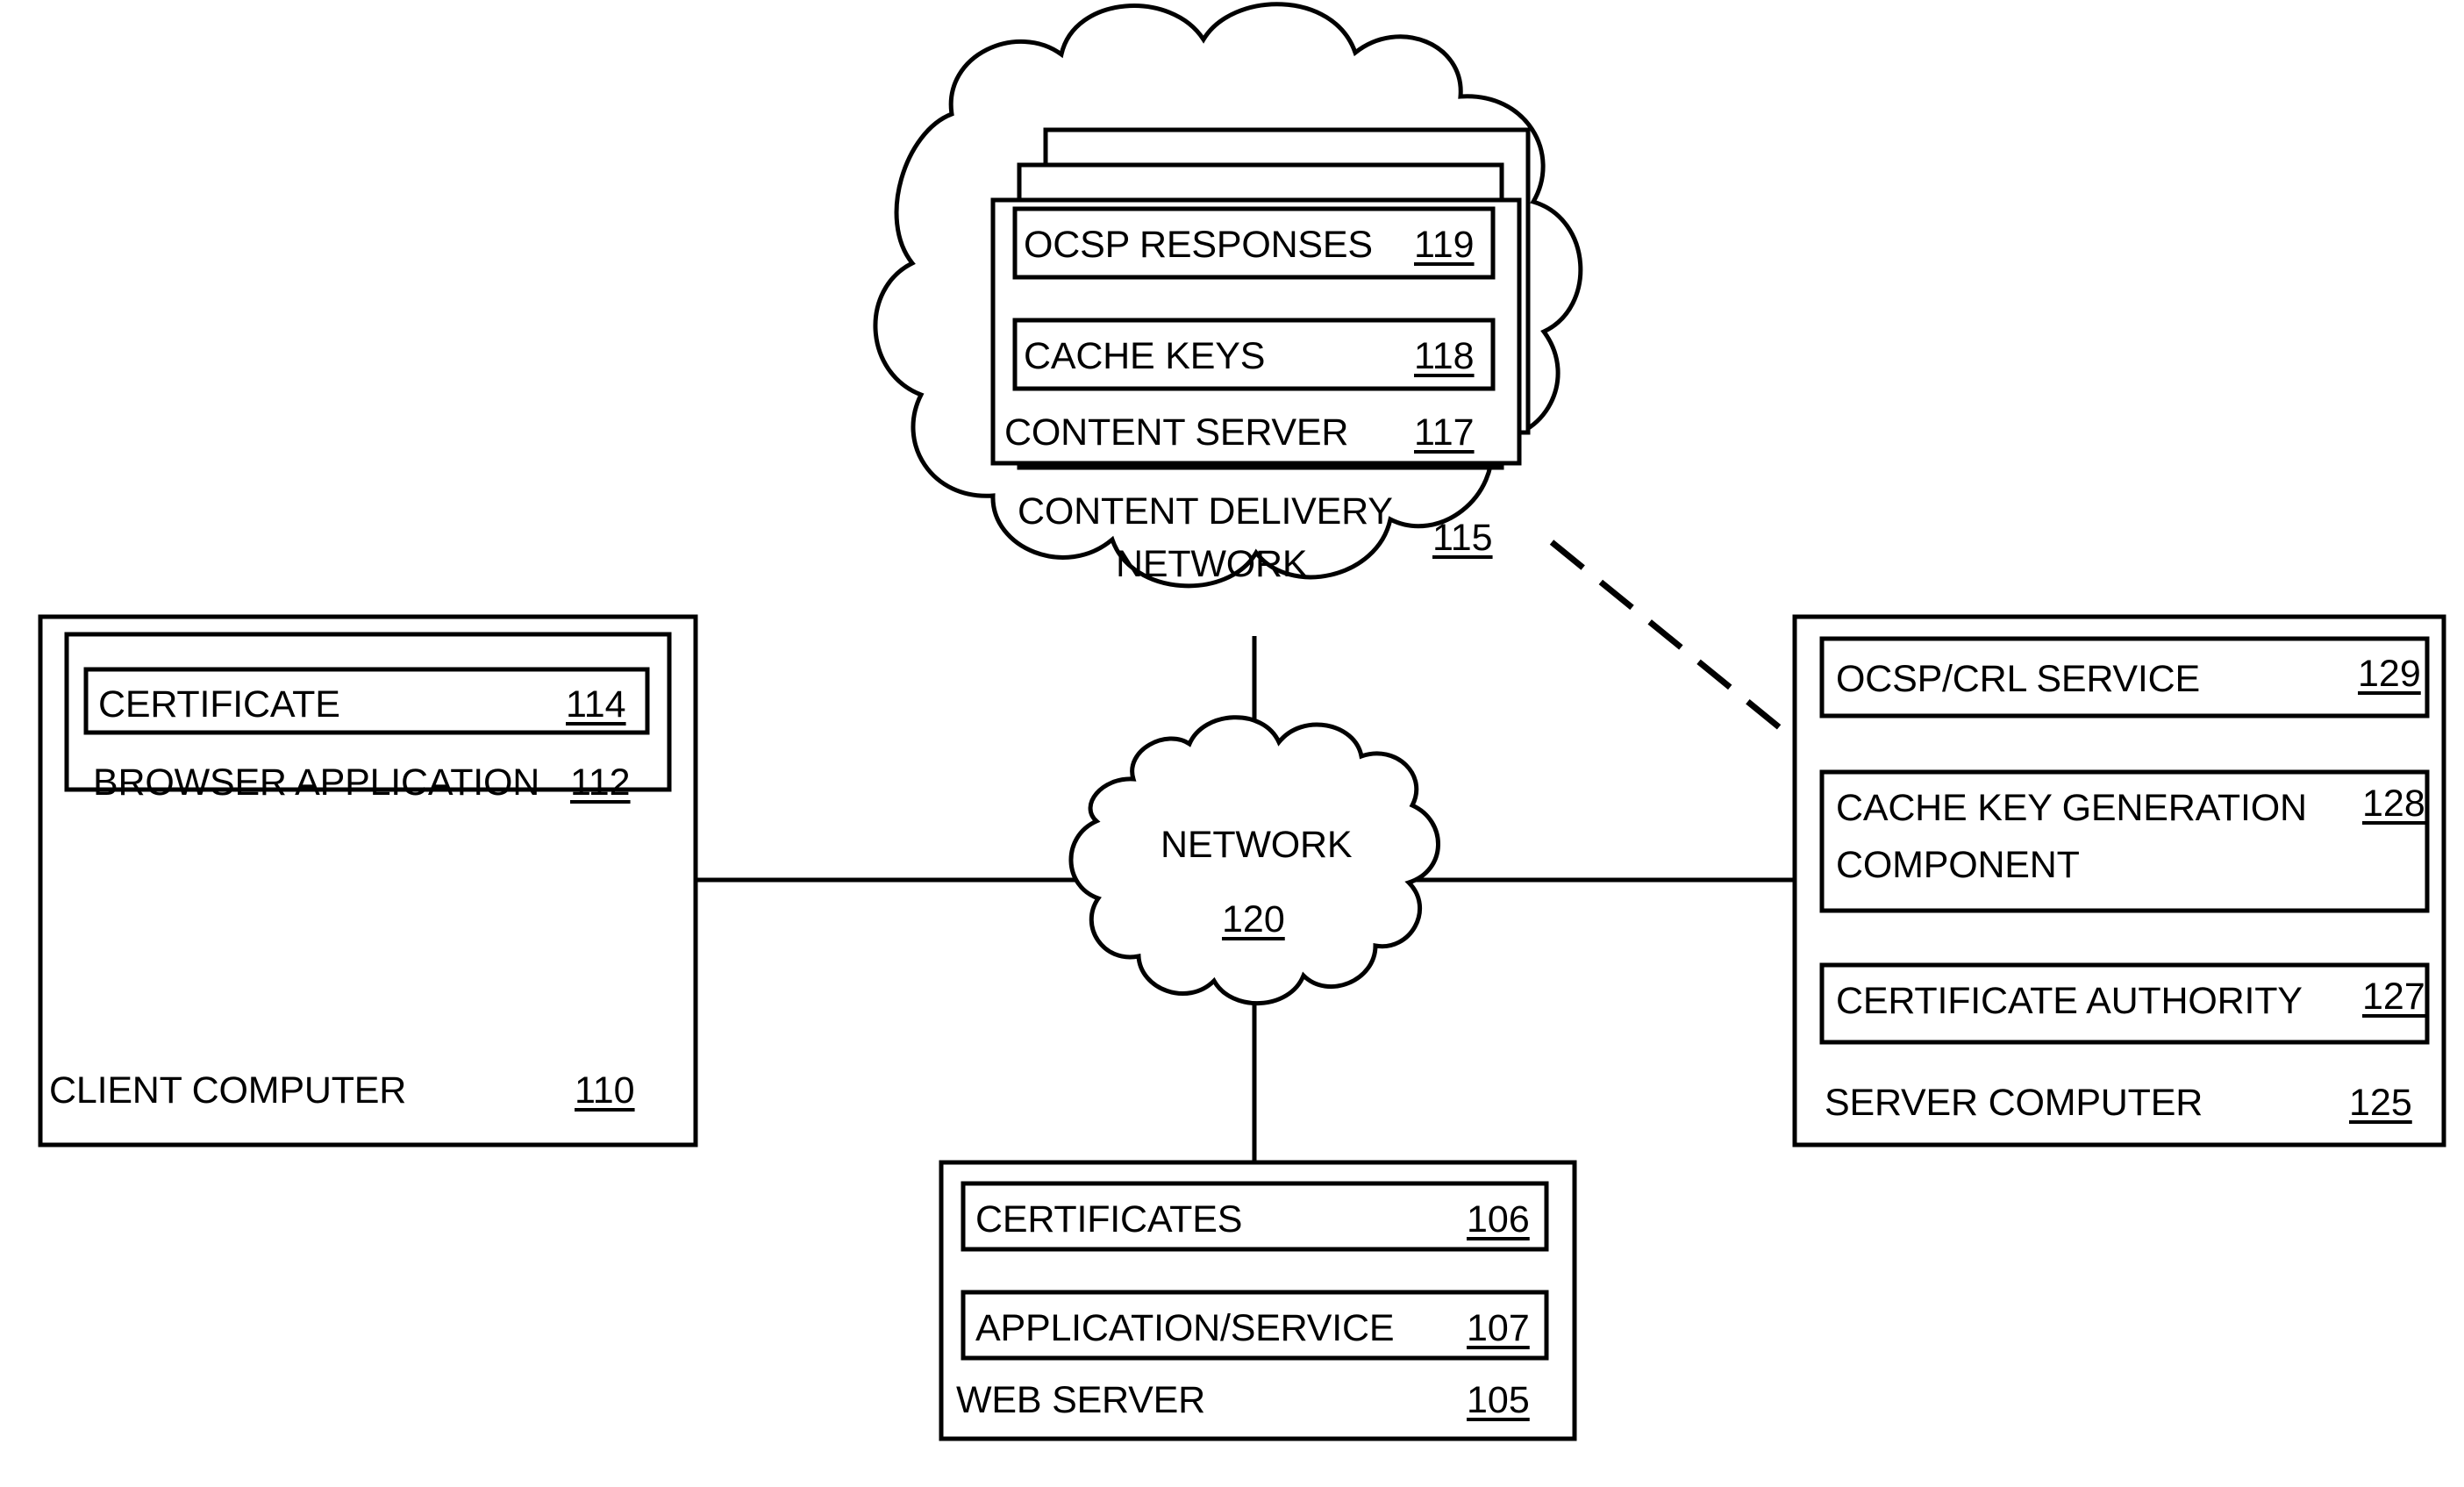  What do you see at coordinates (1498, 1400) in the screenshot?
I see `web-server-ref: 105` at bounding box center [1498, 1400].